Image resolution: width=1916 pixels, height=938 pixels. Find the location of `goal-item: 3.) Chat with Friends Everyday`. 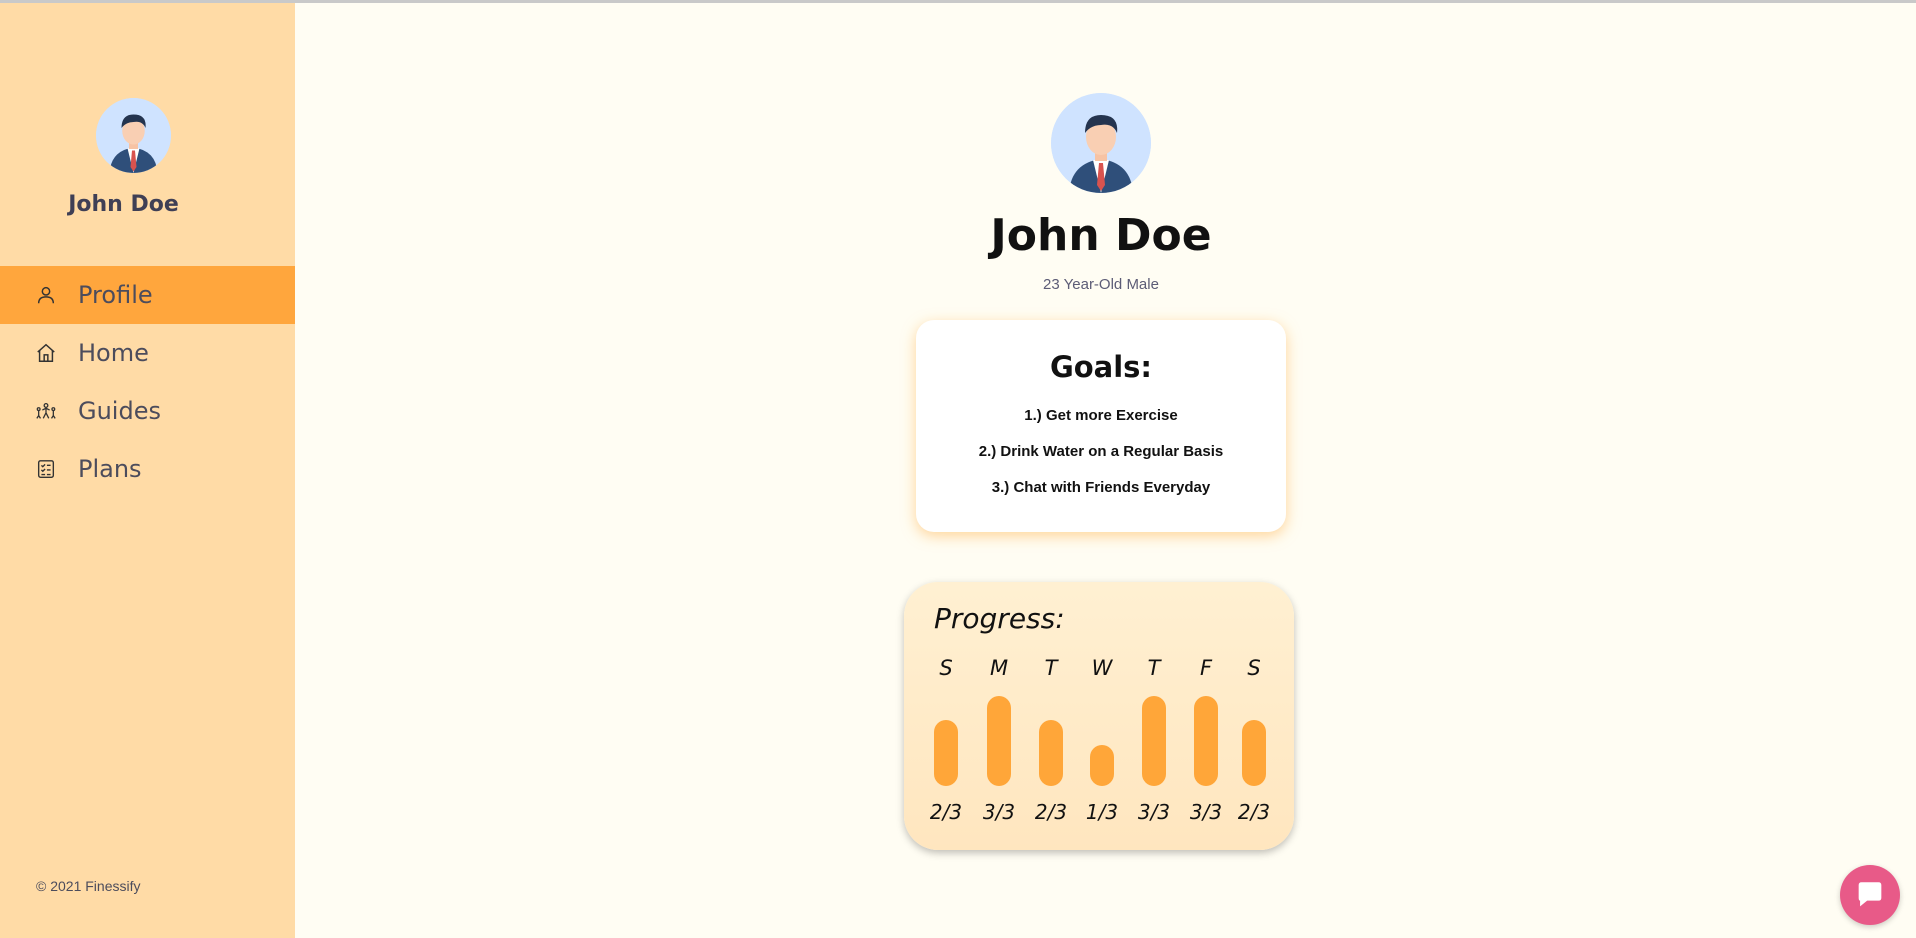

goal-item: 3.) Chat with Friends Everyday is located at coordinates (1101, 487).